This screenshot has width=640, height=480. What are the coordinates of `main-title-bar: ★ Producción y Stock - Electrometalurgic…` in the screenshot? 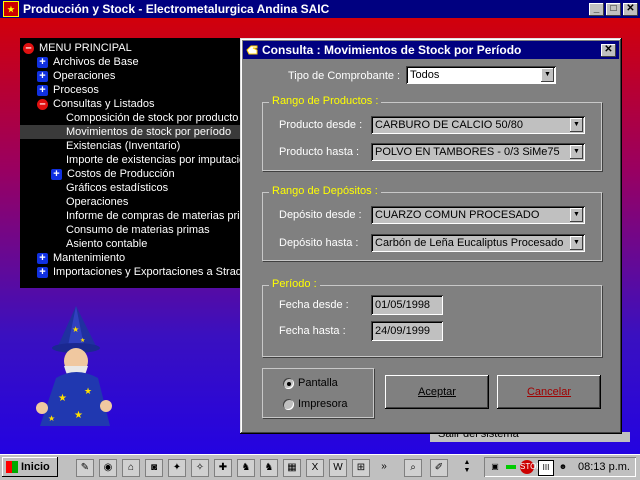 It's located at (320, 9).